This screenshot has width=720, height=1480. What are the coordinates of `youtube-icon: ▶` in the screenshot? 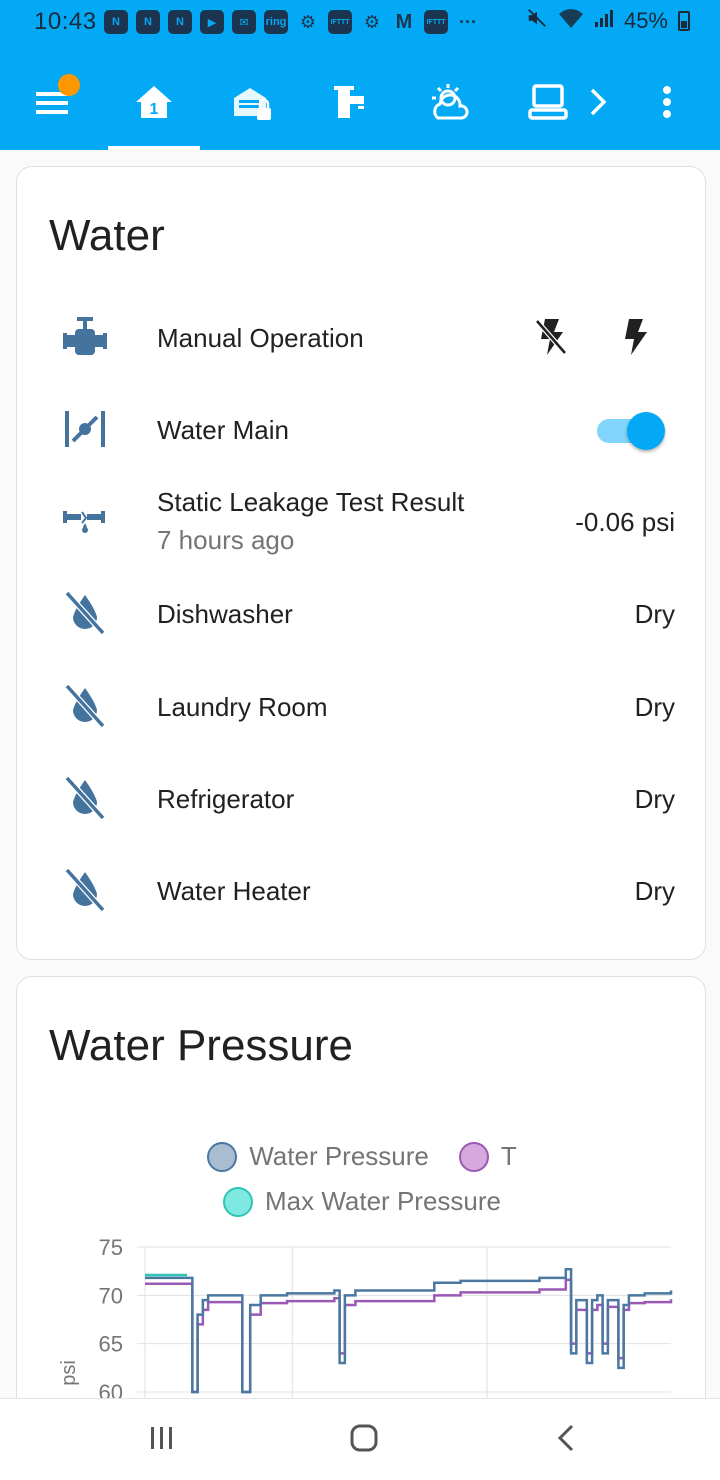 It's located at (212, 22).